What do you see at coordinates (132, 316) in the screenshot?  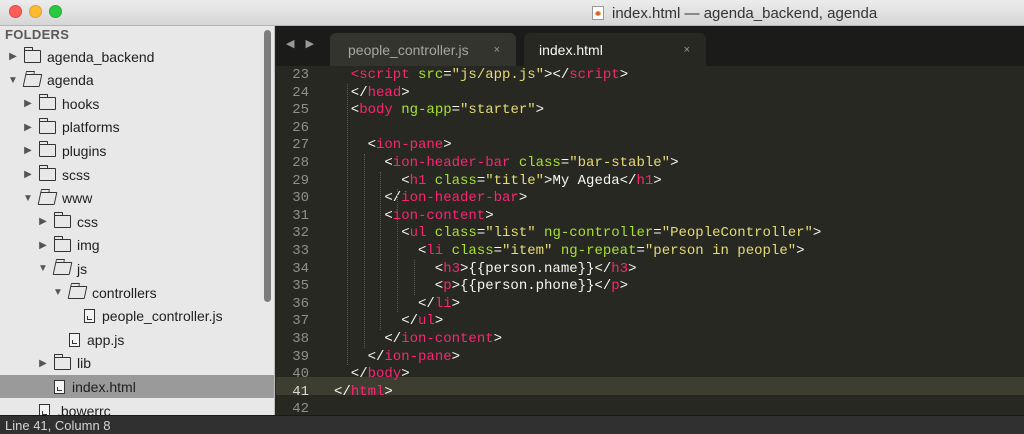 I see `tree-item-people-controller-js: people_controller.js` at bounding box center [132, 316].